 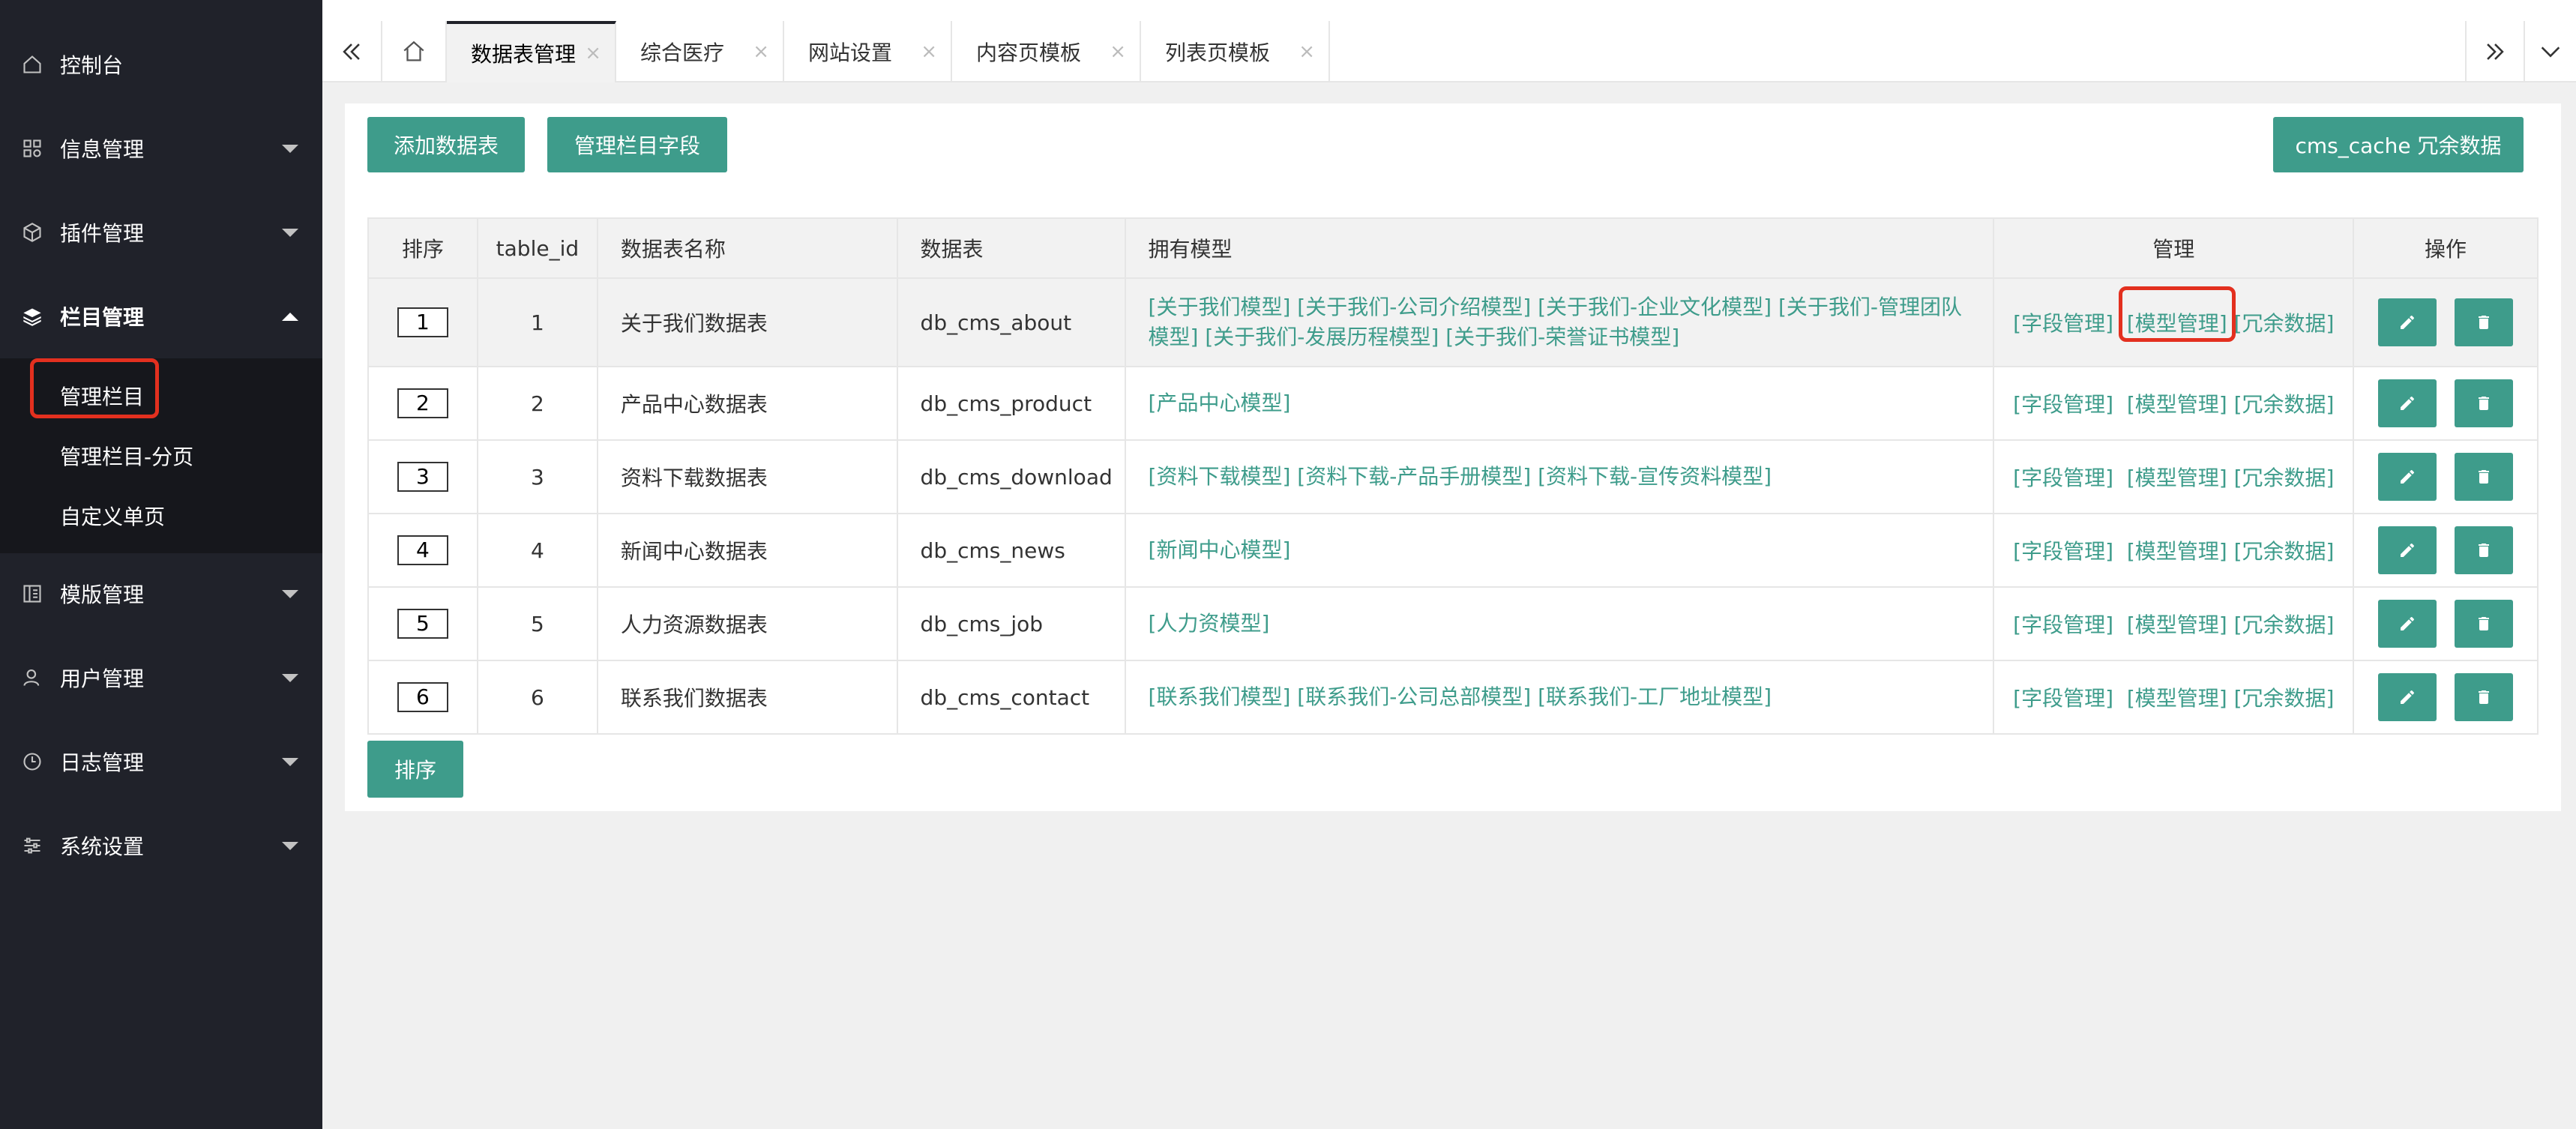 What do you see at coordinates (747, 697) in the screenshot?
I see `table-name-cell: 联系我们数据表` at bounding box center [747, 697].